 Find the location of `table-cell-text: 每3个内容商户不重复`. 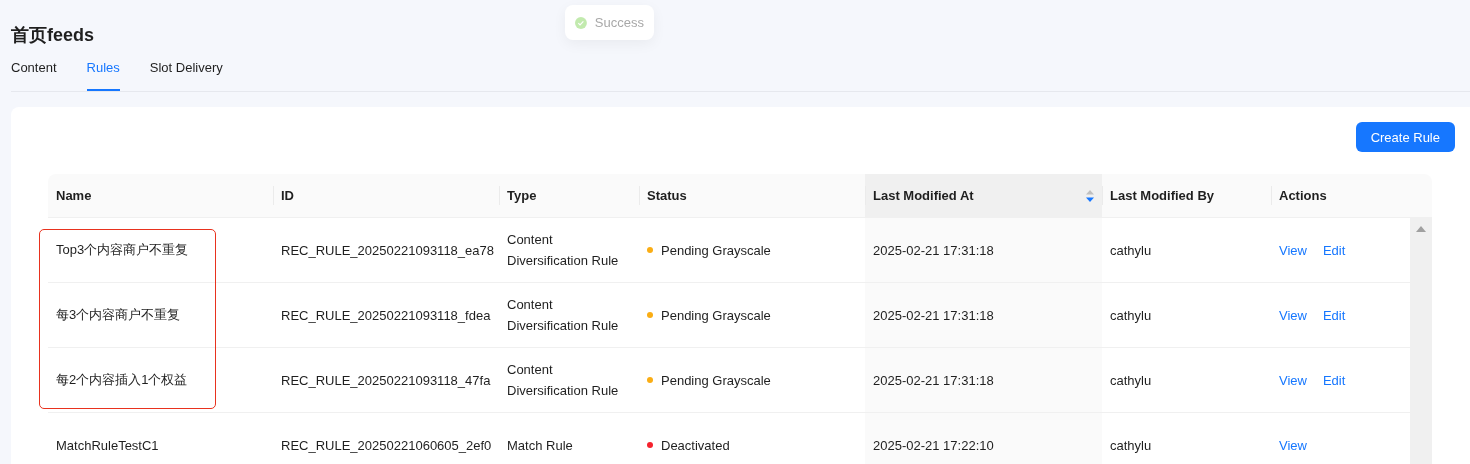

table-cell-text: 每3个内容商户不重复 is located at coordinates (118, 315).